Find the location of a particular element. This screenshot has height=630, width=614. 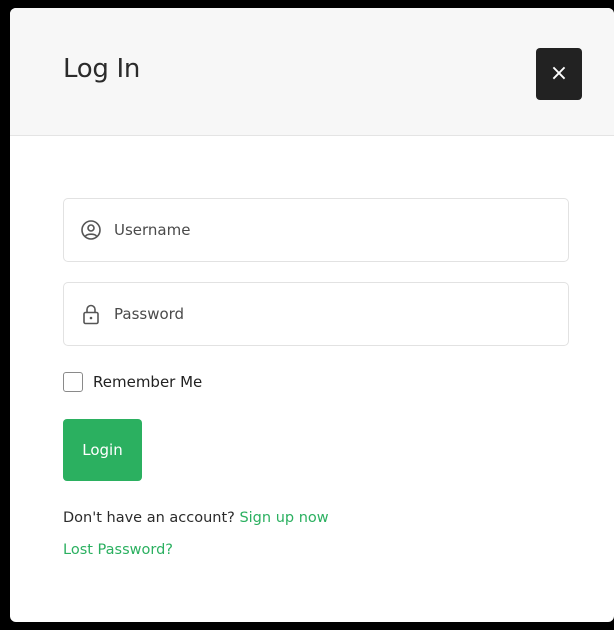

signup-prompt-line: Don't have an account? Sign up now is located at coordinates (196, 518).